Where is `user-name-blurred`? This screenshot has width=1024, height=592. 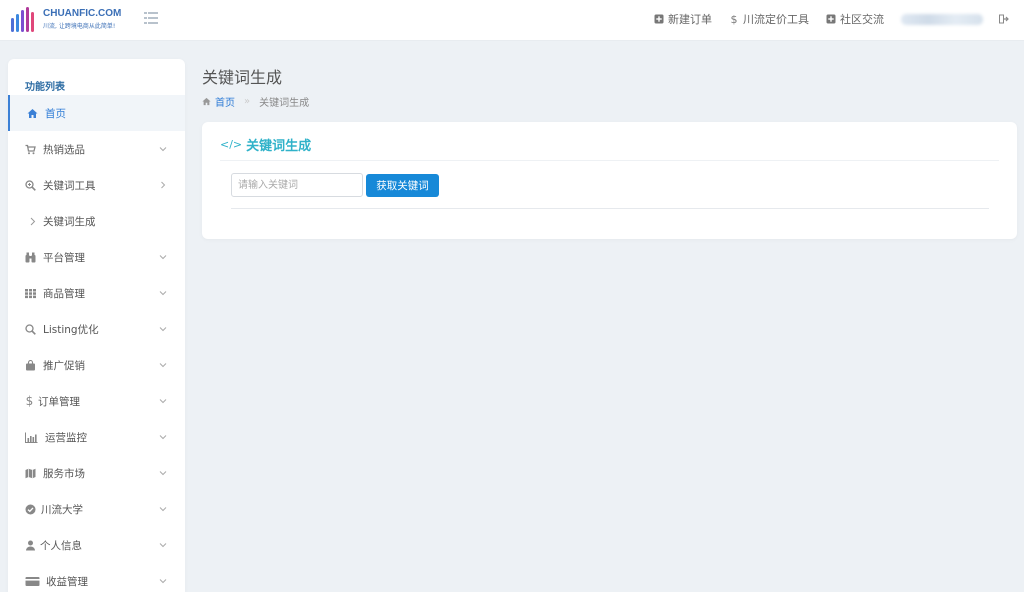
user-name-blurred is located at coordinates (942, 19).